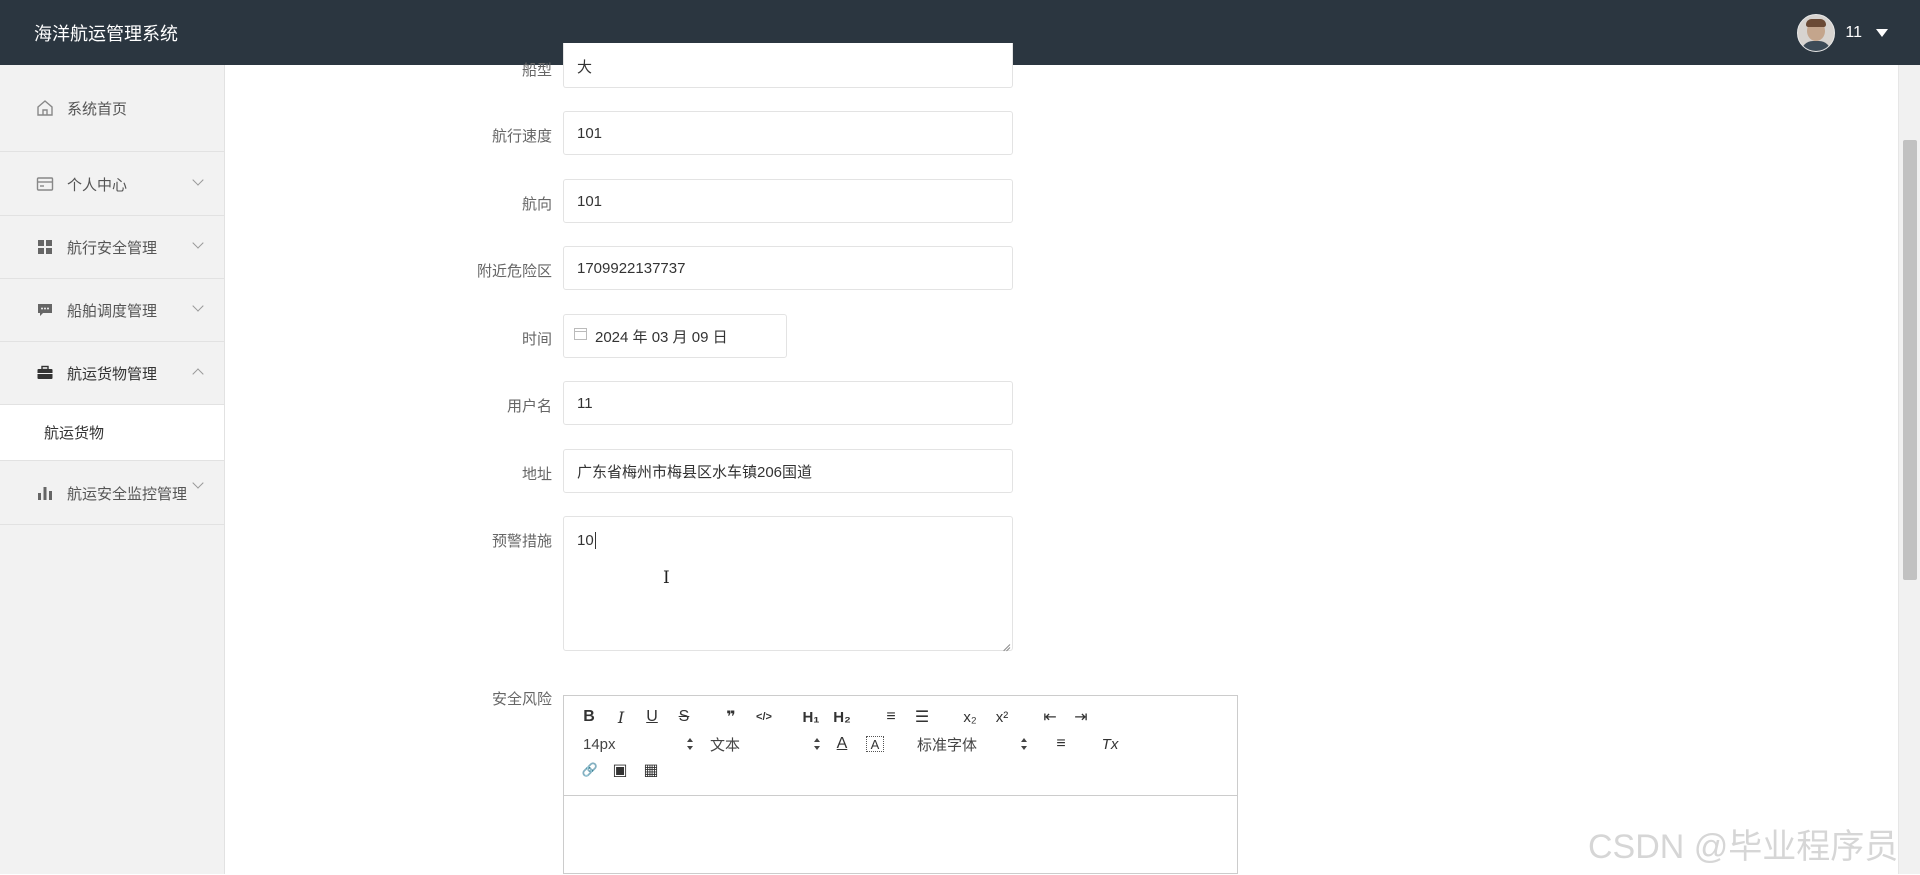 The width and height of the screenshot is (1920, 875). I want to click on safety-risk-label: 安全风险, so click(521, 699).